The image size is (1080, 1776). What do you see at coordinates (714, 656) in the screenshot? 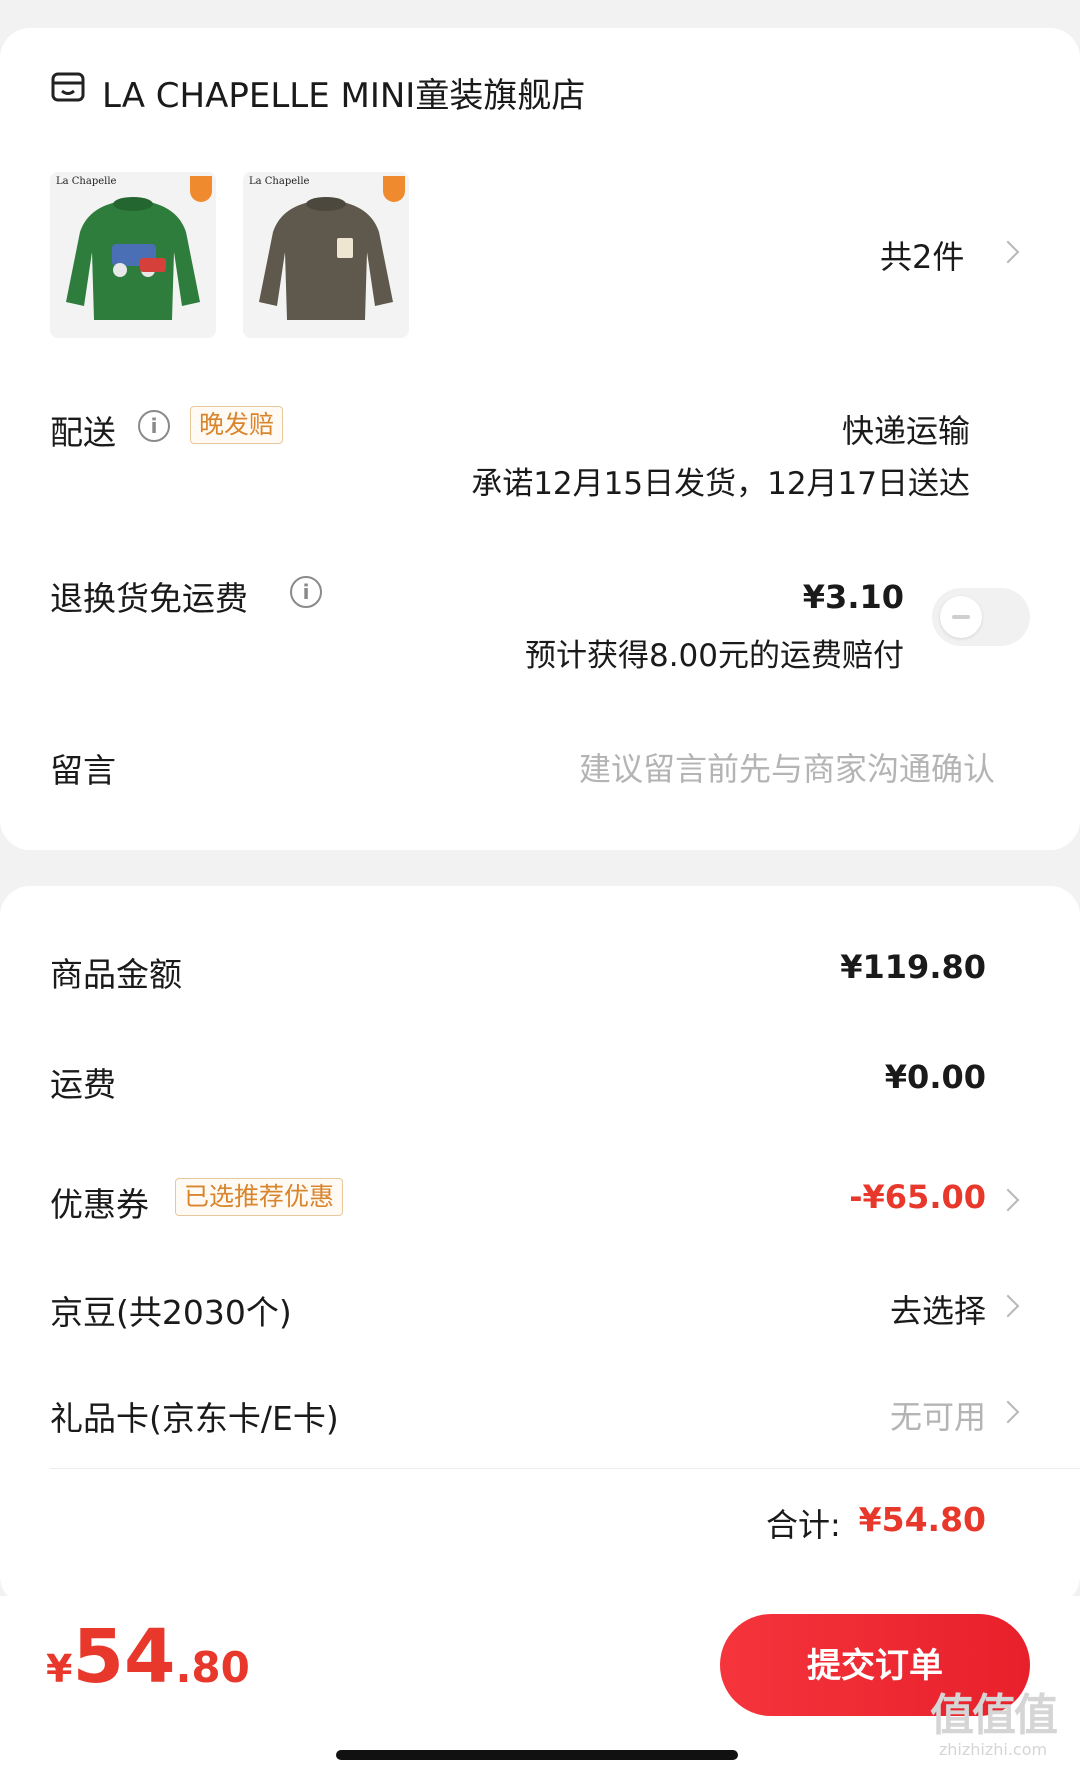
I see `return-shipping-note: 预计获得8.00元的运费赔付` at bounding box center [714, 656].